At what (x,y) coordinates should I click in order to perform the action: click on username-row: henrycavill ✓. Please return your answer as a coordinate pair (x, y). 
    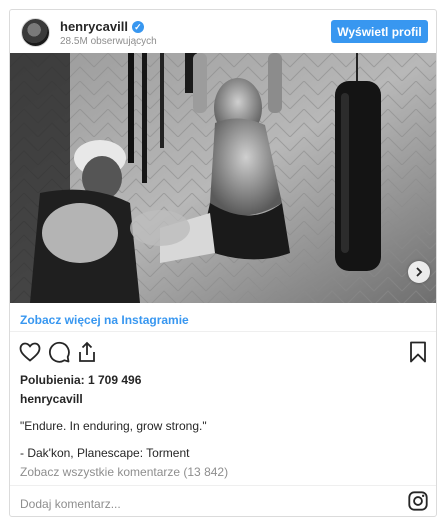
    Looking at the image, I should click on (102, 26).